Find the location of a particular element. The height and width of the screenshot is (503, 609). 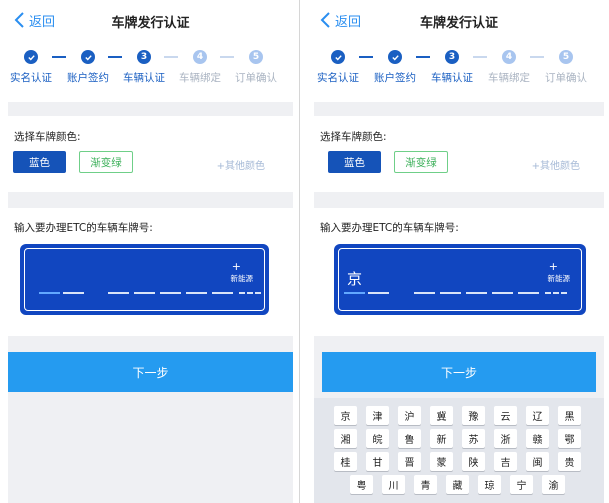

key-province: 新 is located at coordinates (441, 438).